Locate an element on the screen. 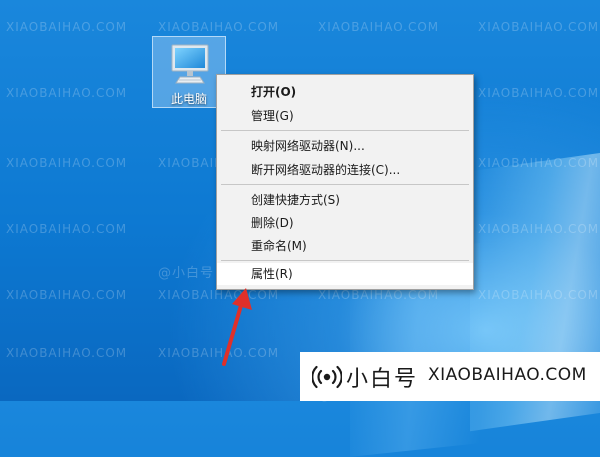 The width and height of the screenshot is (600, 457). desktop-icon-this-pc: 此电脑 is located at coordinates (189, 72).